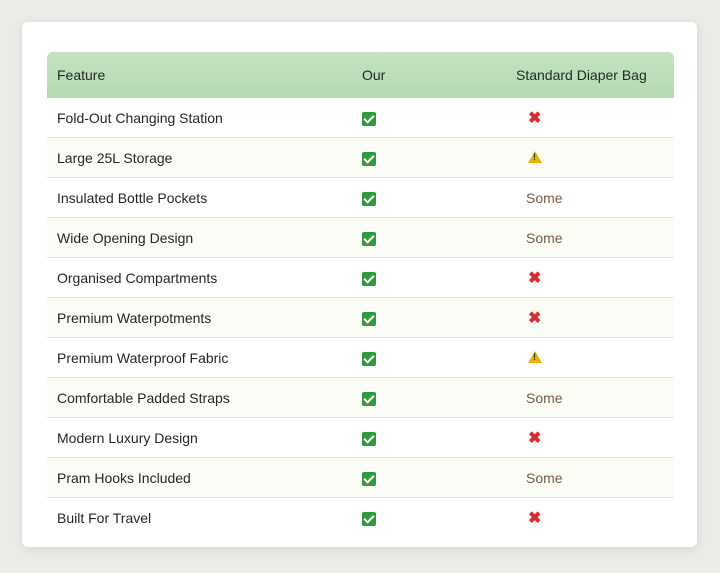 This screenshot has width=720, height=573. I want to click on table-row: Organised Compartments ✖, so click(360, 278).